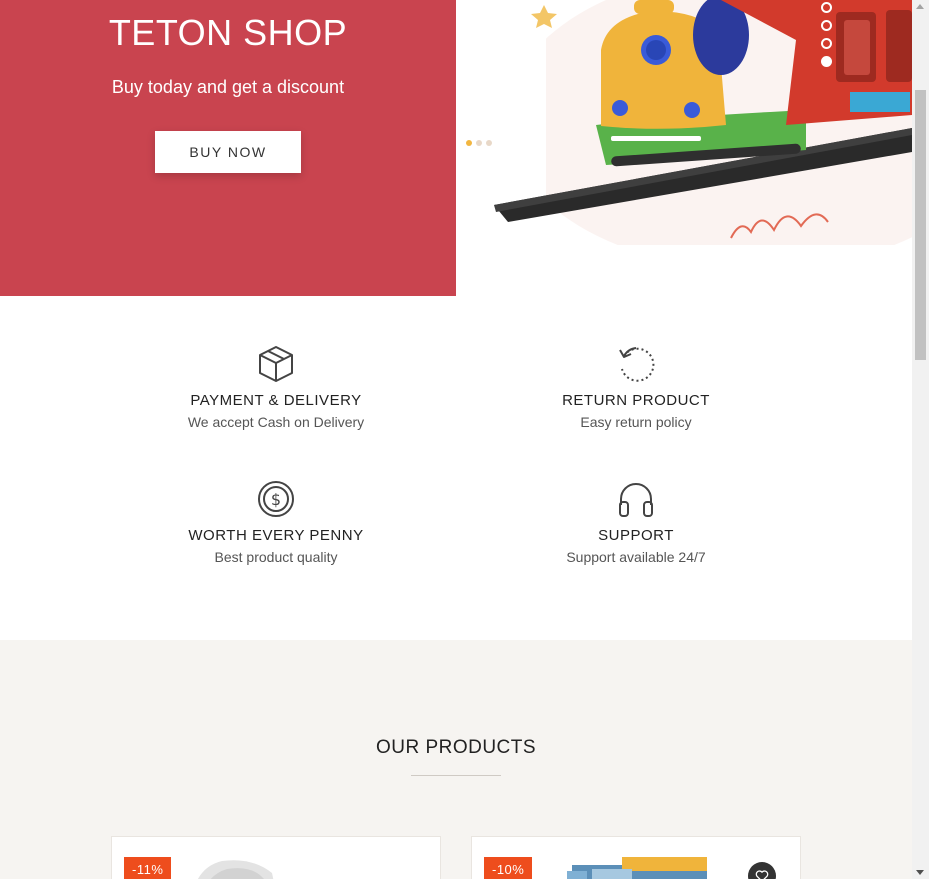  I want to click on feature-title: WORTH EVERY PENNY, so click(276, 535).